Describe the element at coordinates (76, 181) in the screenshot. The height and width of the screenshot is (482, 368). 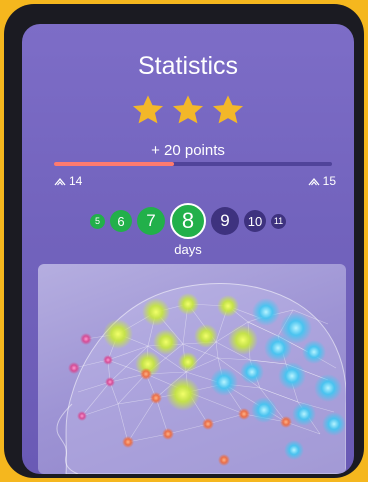
I see `current-level-number: 14` at that location.